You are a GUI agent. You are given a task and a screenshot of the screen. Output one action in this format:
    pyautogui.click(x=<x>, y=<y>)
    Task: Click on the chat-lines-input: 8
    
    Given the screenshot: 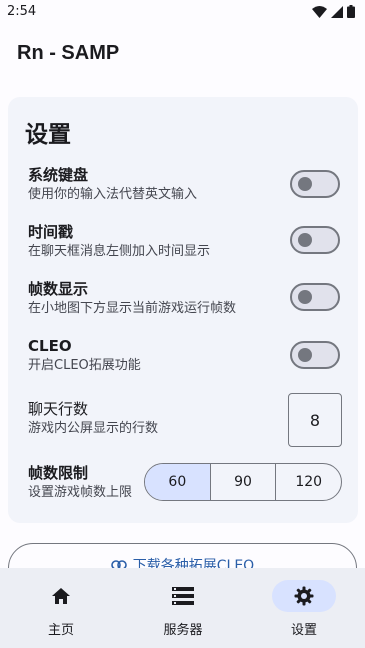 What is the action you would take?
    pyautogui.click(x=315, y=420)
    